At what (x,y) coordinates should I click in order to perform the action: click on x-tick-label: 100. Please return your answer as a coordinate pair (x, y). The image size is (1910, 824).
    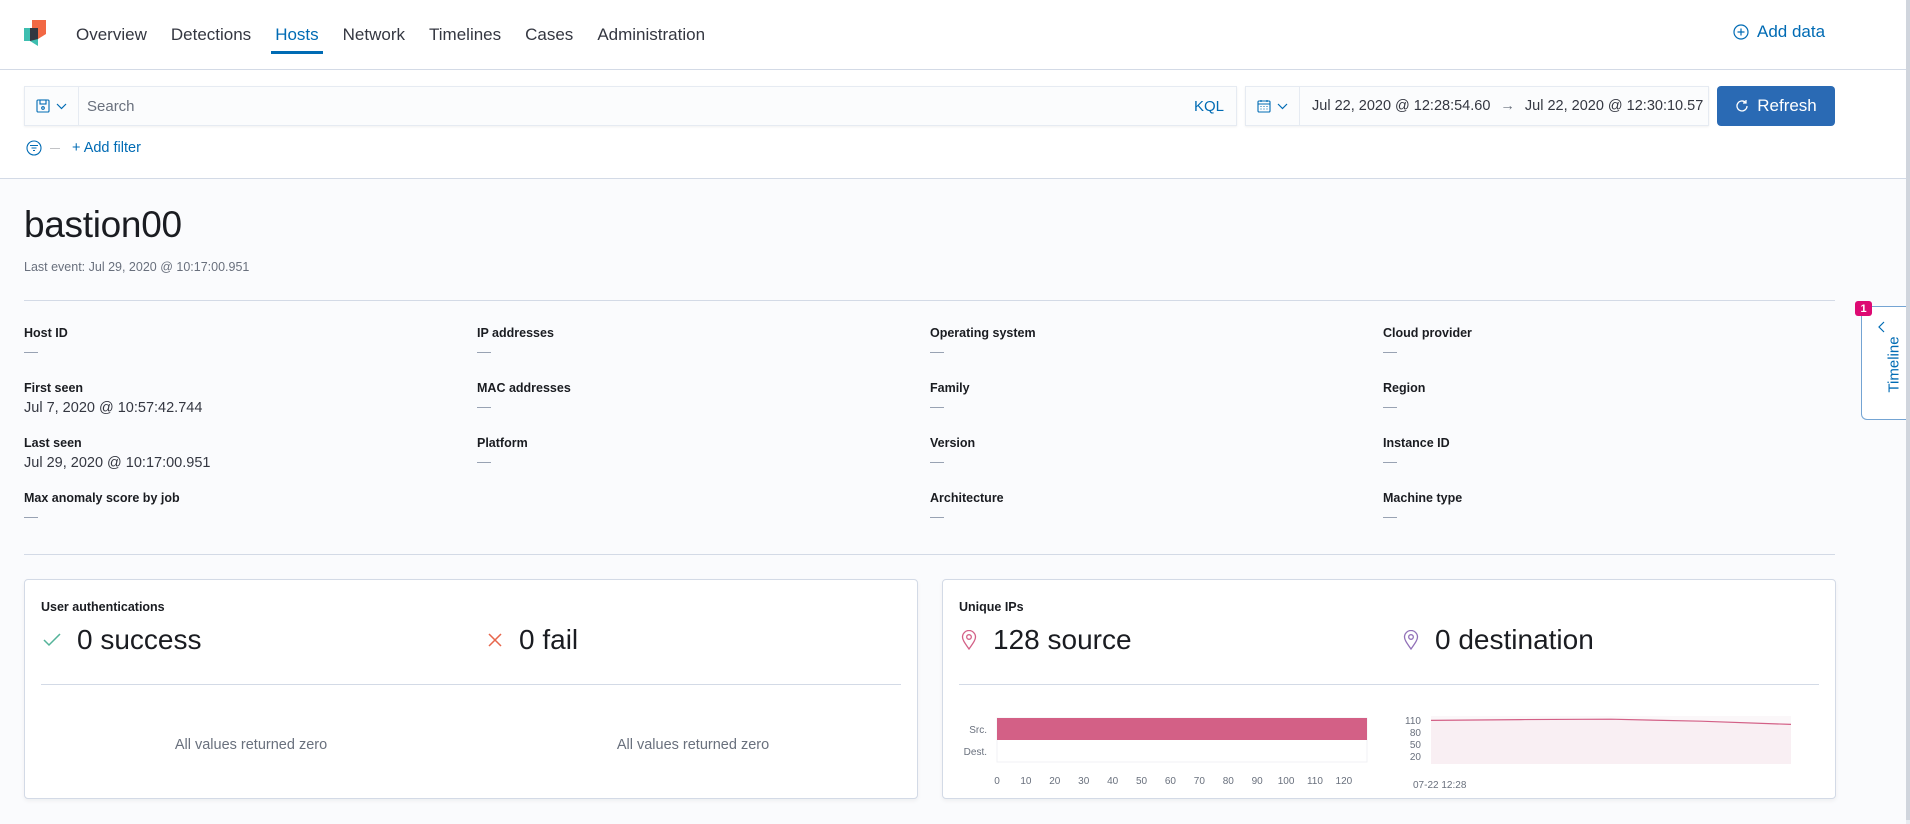
    Looking at the image, I should click on (1286, 781).